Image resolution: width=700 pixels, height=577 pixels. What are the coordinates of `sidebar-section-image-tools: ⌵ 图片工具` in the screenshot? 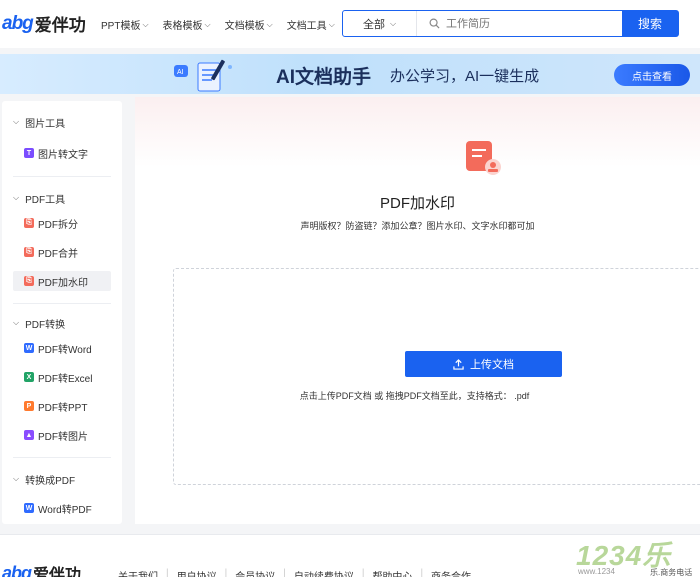 It's located at (62, 122).